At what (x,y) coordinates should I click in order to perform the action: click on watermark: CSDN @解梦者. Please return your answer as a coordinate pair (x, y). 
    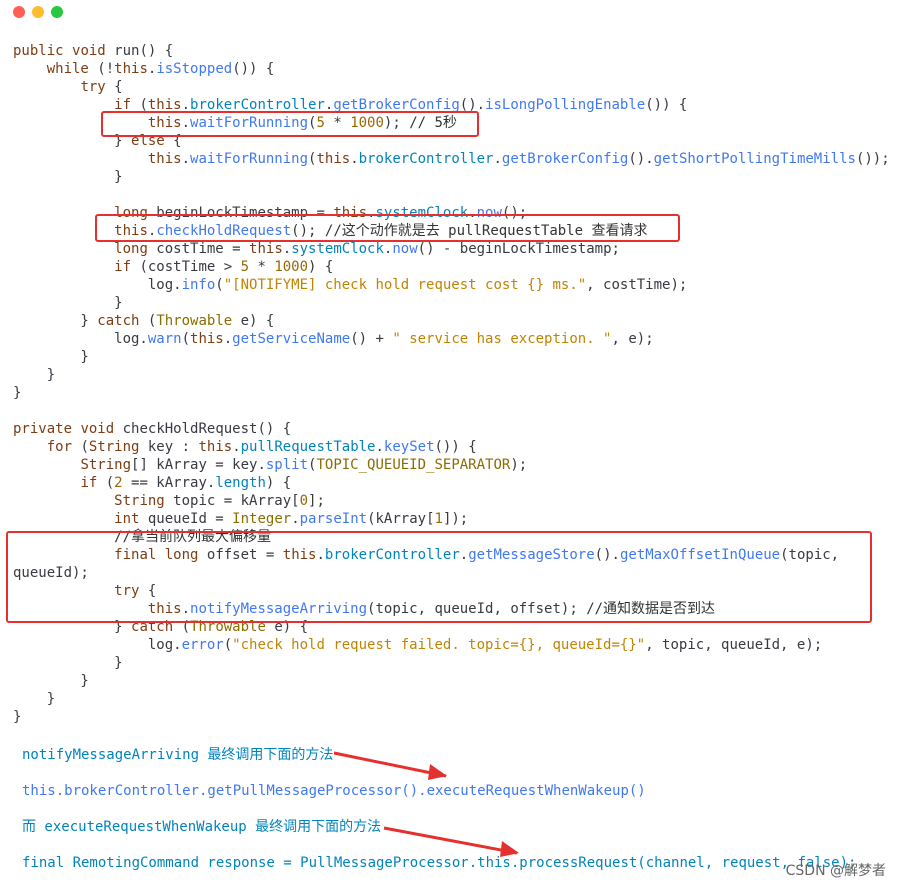
    Looking at the image, I should click on (835, 871).